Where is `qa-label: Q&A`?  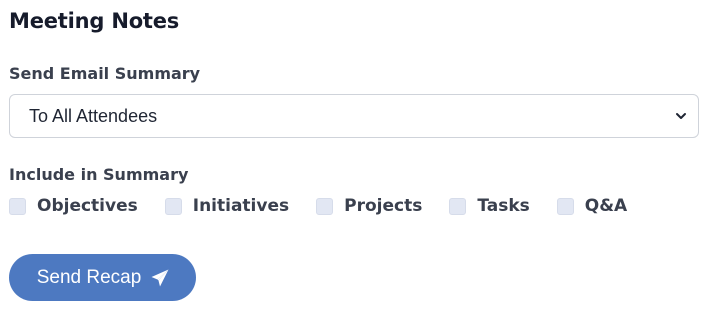
qa-label: Q&A is located at coordinates (606, 206).